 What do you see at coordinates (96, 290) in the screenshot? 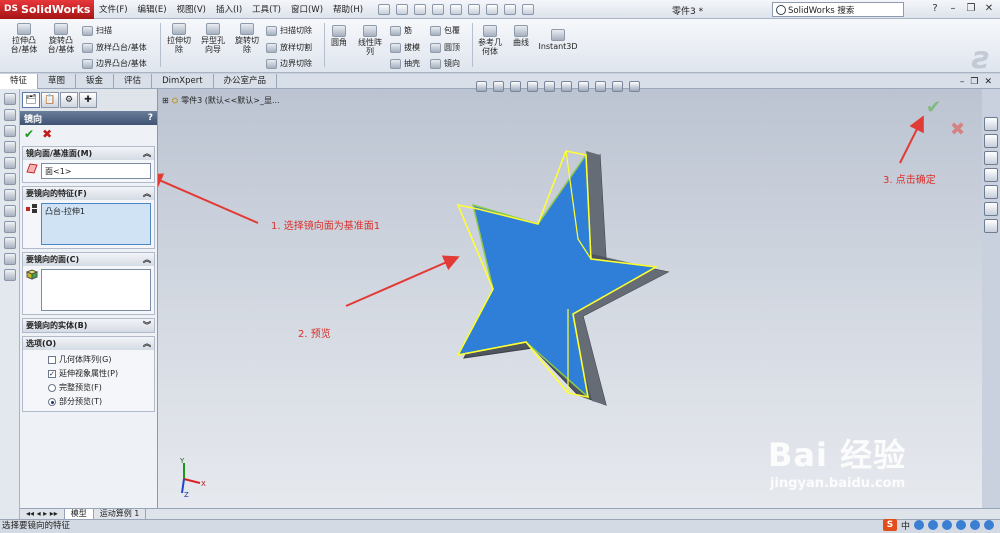
I see `faces-selection-list` at bounding box center [96, 290].